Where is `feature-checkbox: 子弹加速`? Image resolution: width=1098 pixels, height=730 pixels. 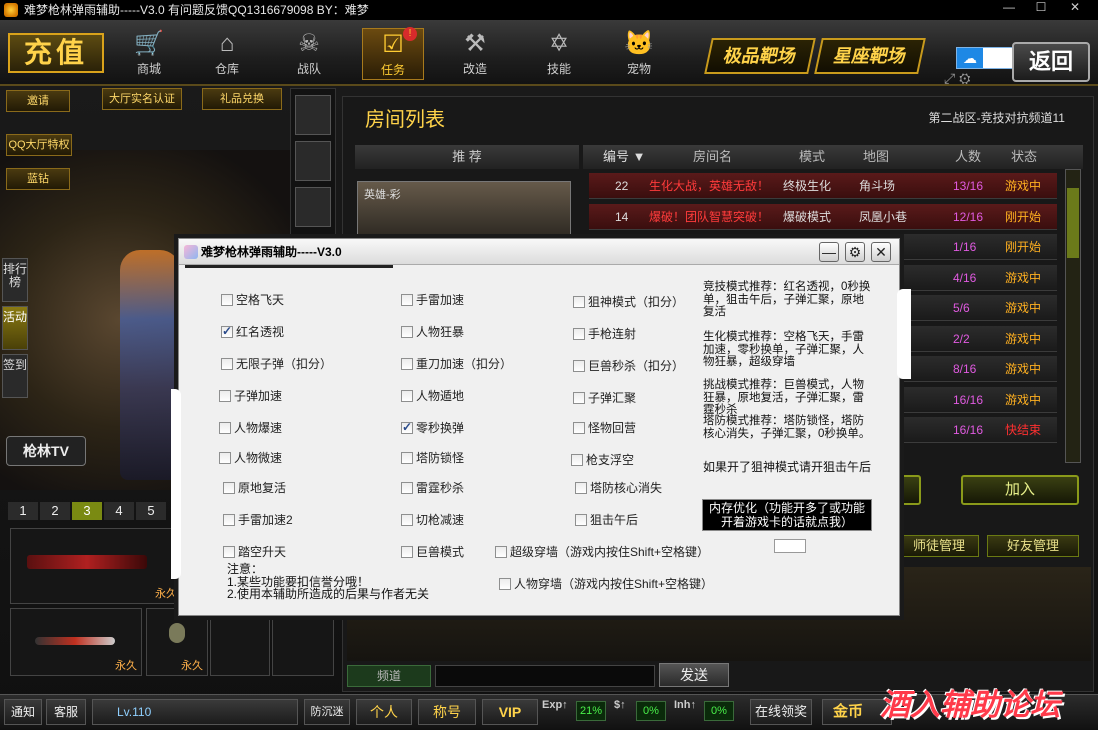 feature-checkbox: 子弹加速 is located at coordinates (250, 395).